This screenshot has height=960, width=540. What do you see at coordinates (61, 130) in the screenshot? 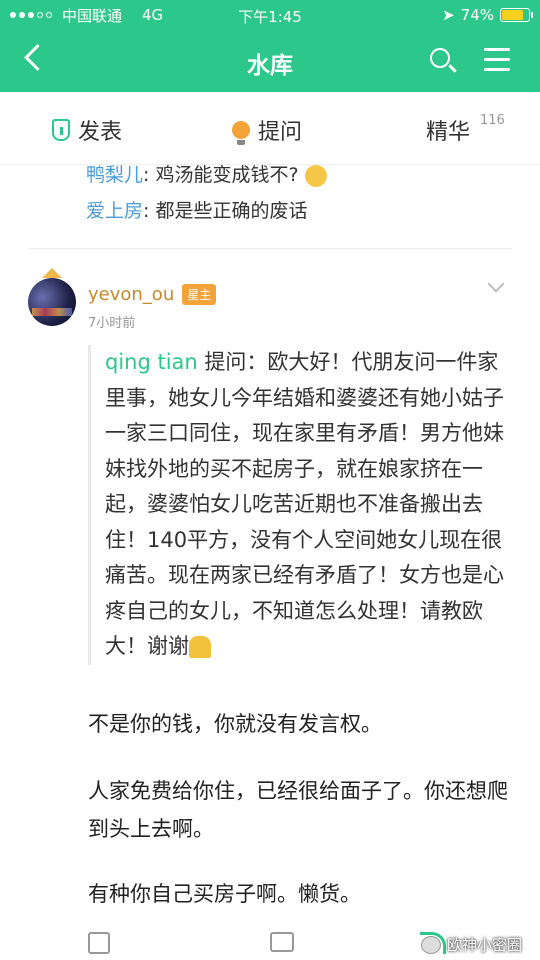
I see `pen-icon` at bounding box center [61, 130].